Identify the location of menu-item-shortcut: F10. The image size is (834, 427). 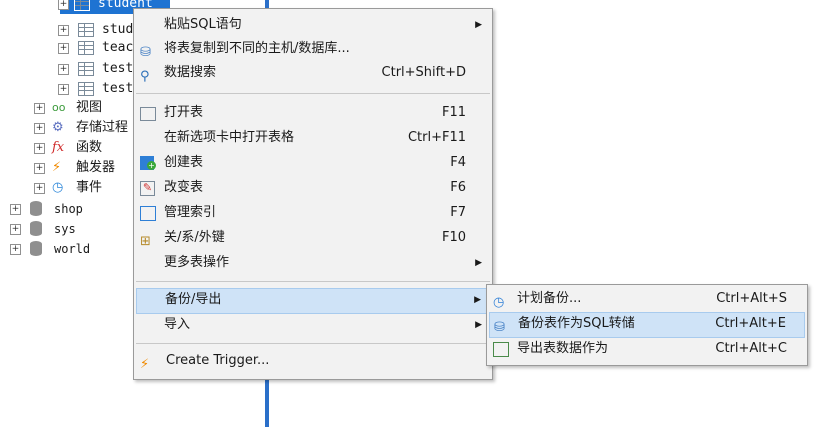
(453, 237).